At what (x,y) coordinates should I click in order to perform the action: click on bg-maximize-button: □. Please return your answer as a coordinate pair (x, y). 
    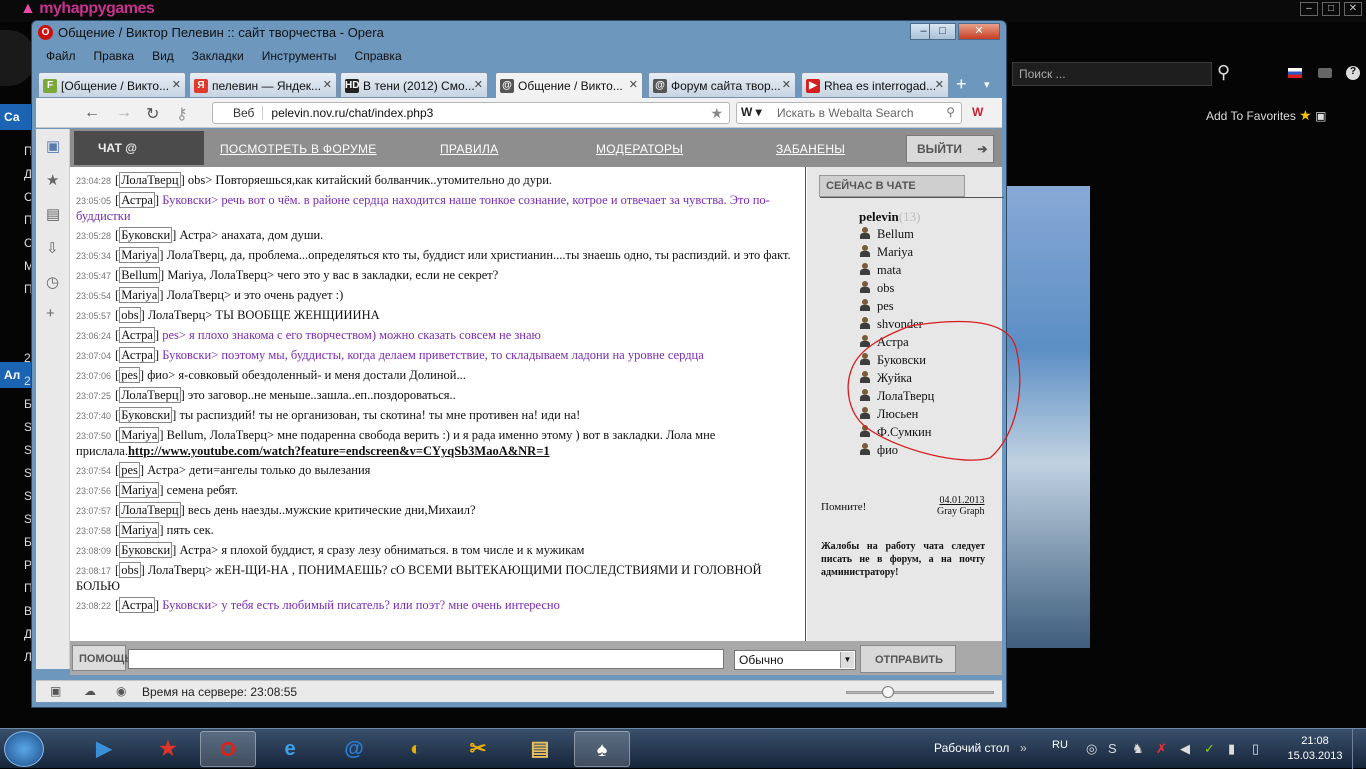
    Looking at the image, I should click on (1331, 9).